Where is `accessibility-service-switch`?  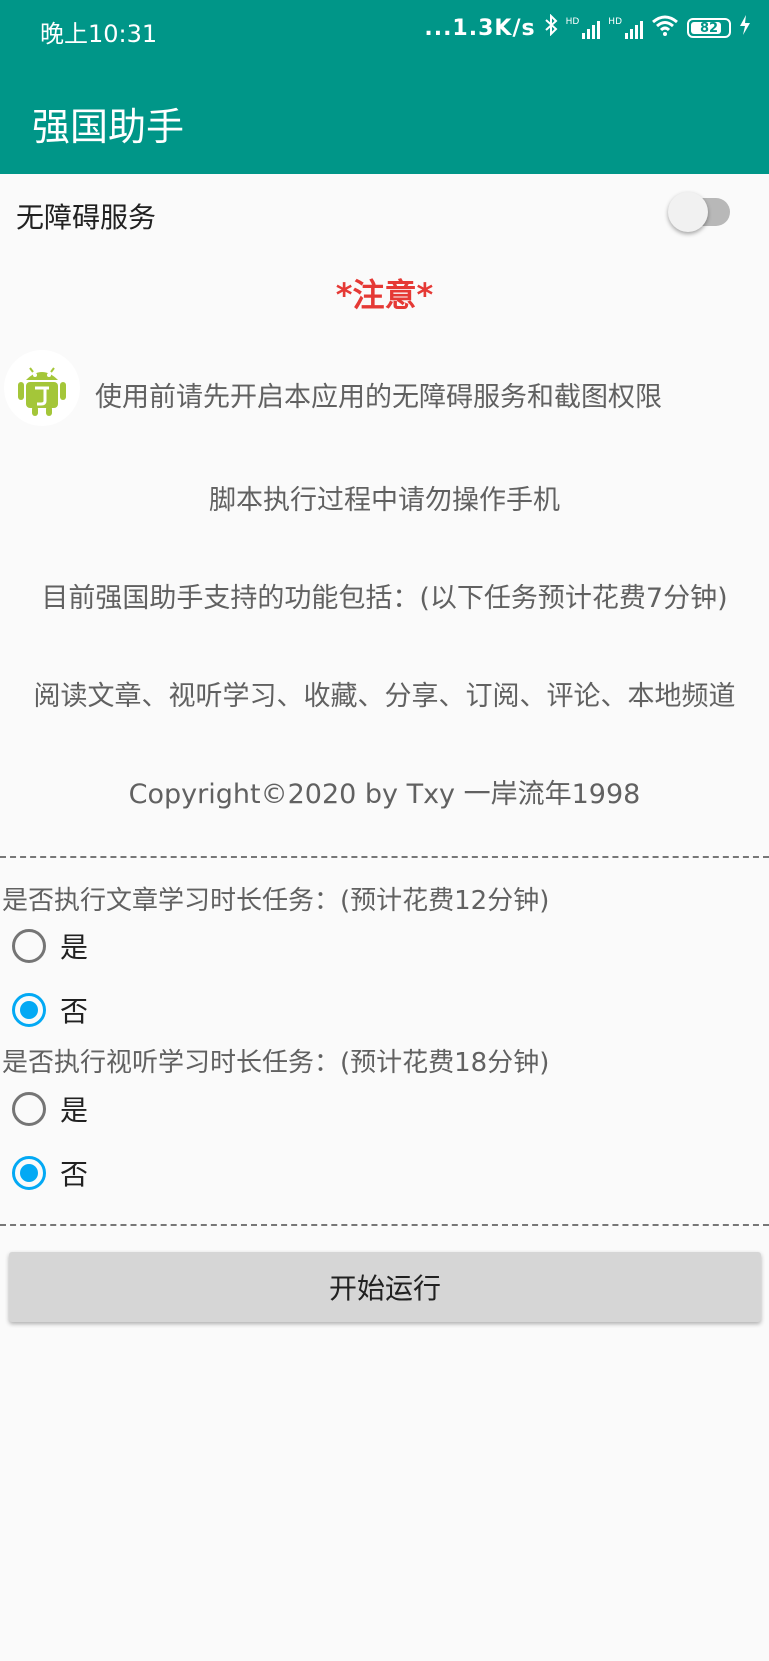
accessibility-service-switch is located at coordinates (699, 212).